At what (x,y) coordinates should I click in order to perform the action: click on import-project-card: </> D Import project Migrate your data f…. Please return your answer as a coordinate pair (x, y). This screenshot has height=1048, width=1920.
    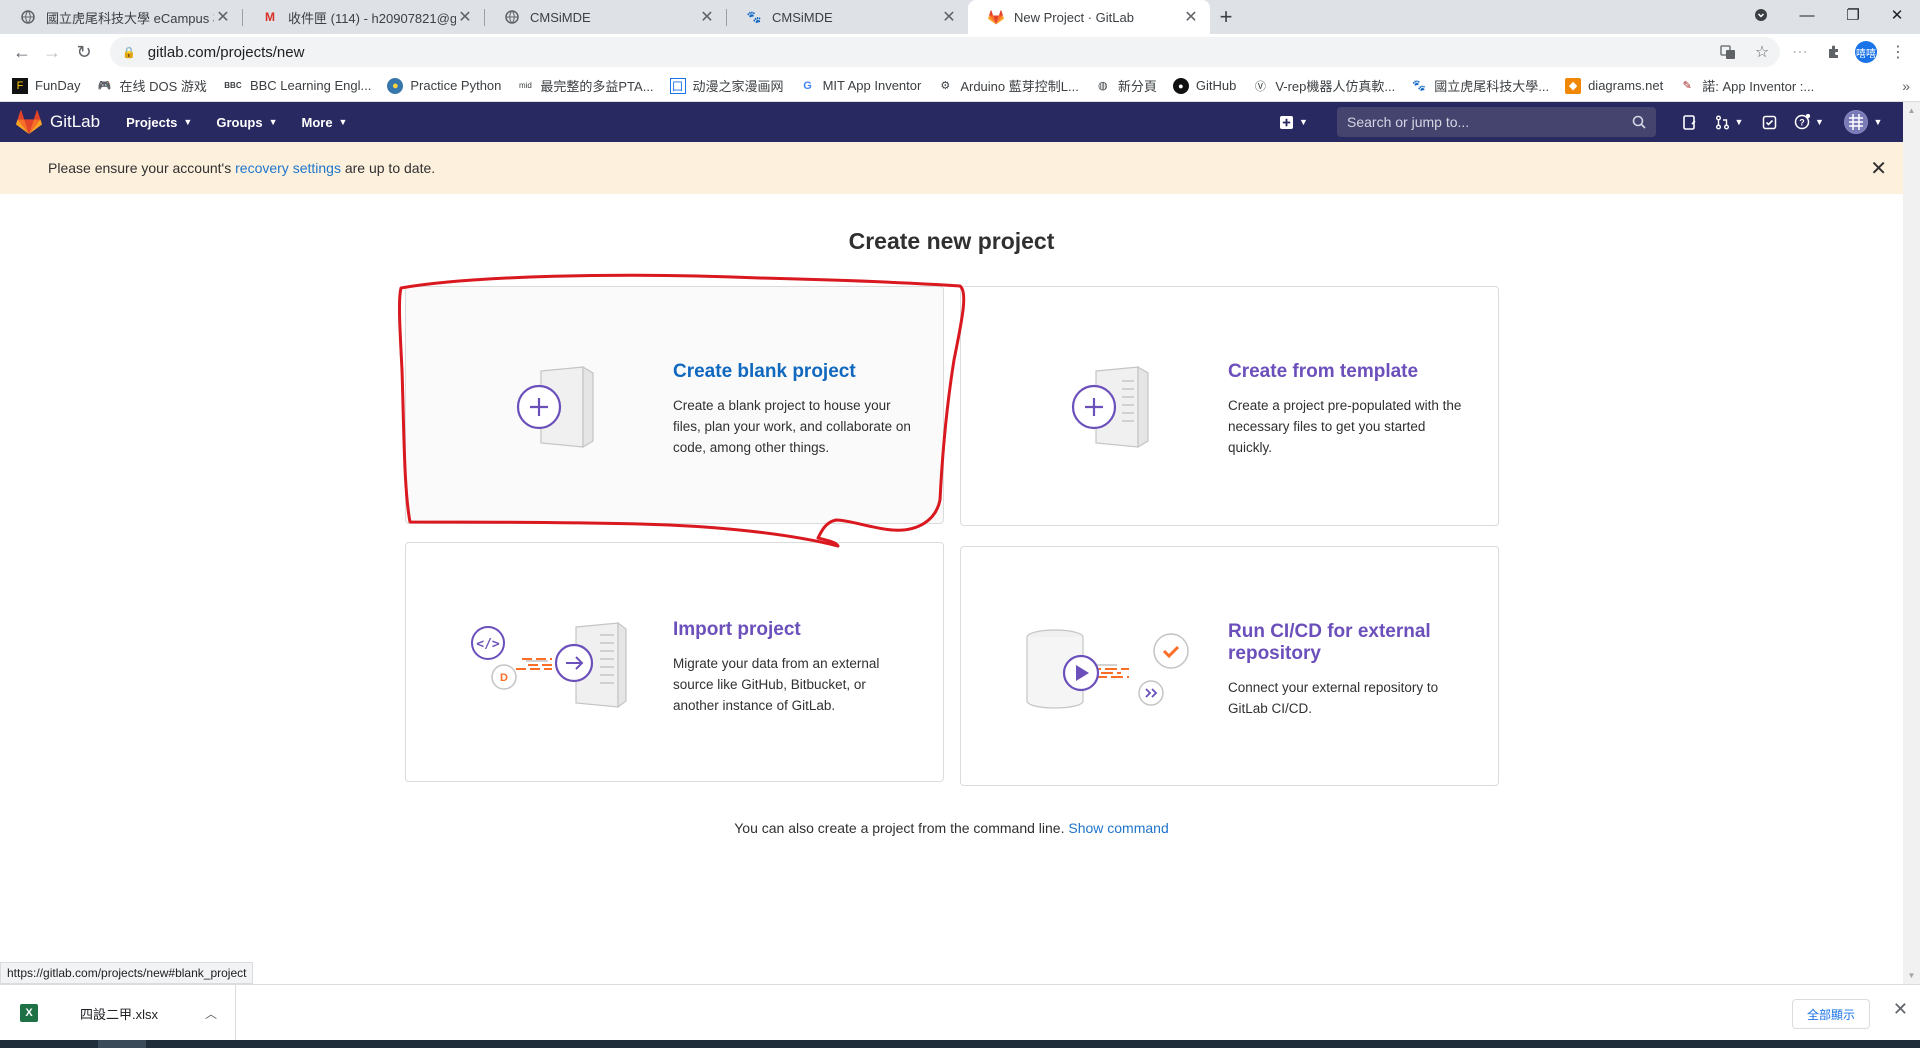
    Looking at the image, I should click on (674, 662).